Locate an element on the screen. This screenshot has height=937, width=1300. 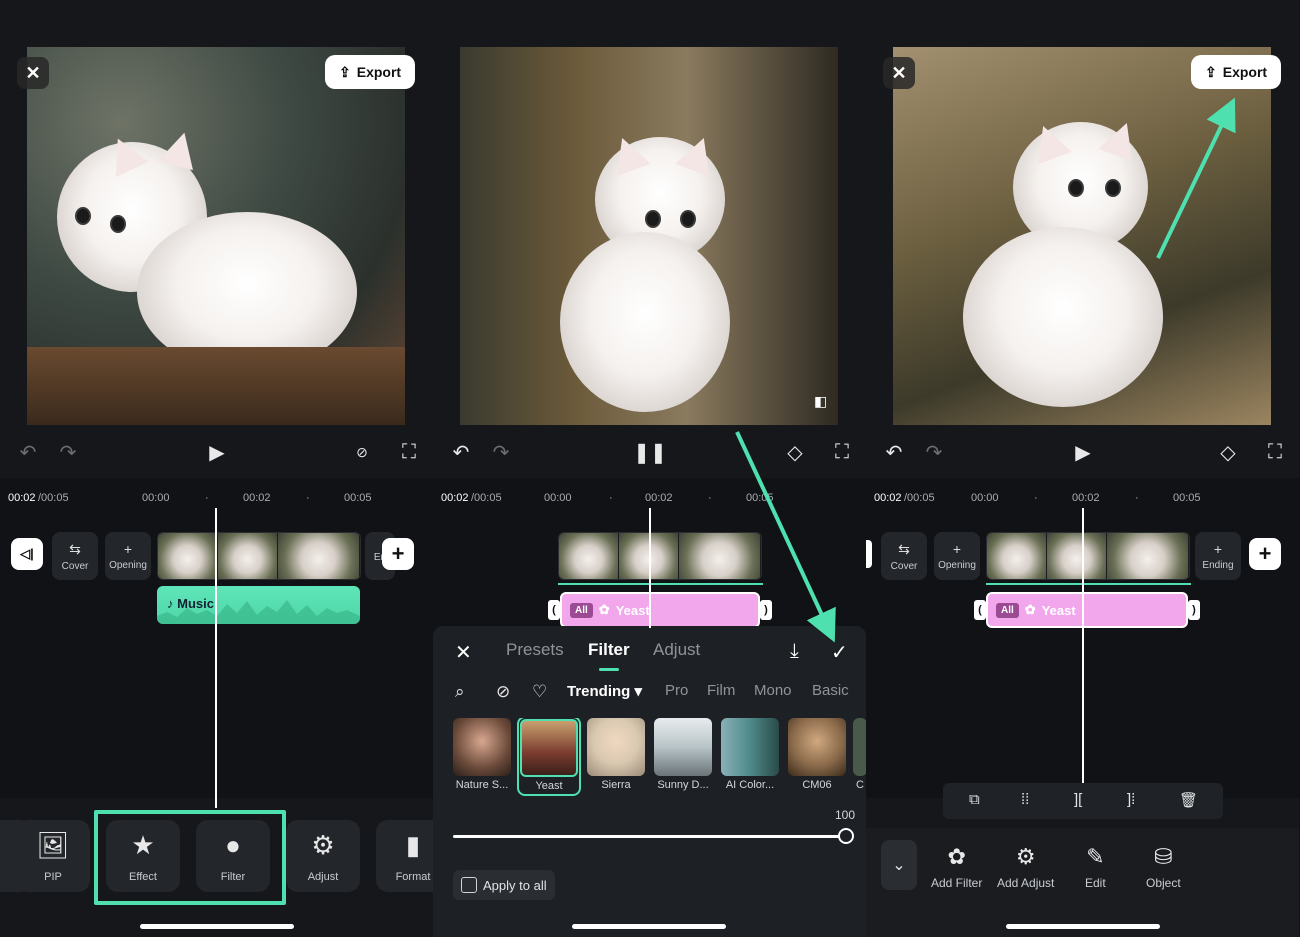
playback-controls: ↶ ↷ ▶ ◇ ⛶ is located at coordinates (1082, 452).